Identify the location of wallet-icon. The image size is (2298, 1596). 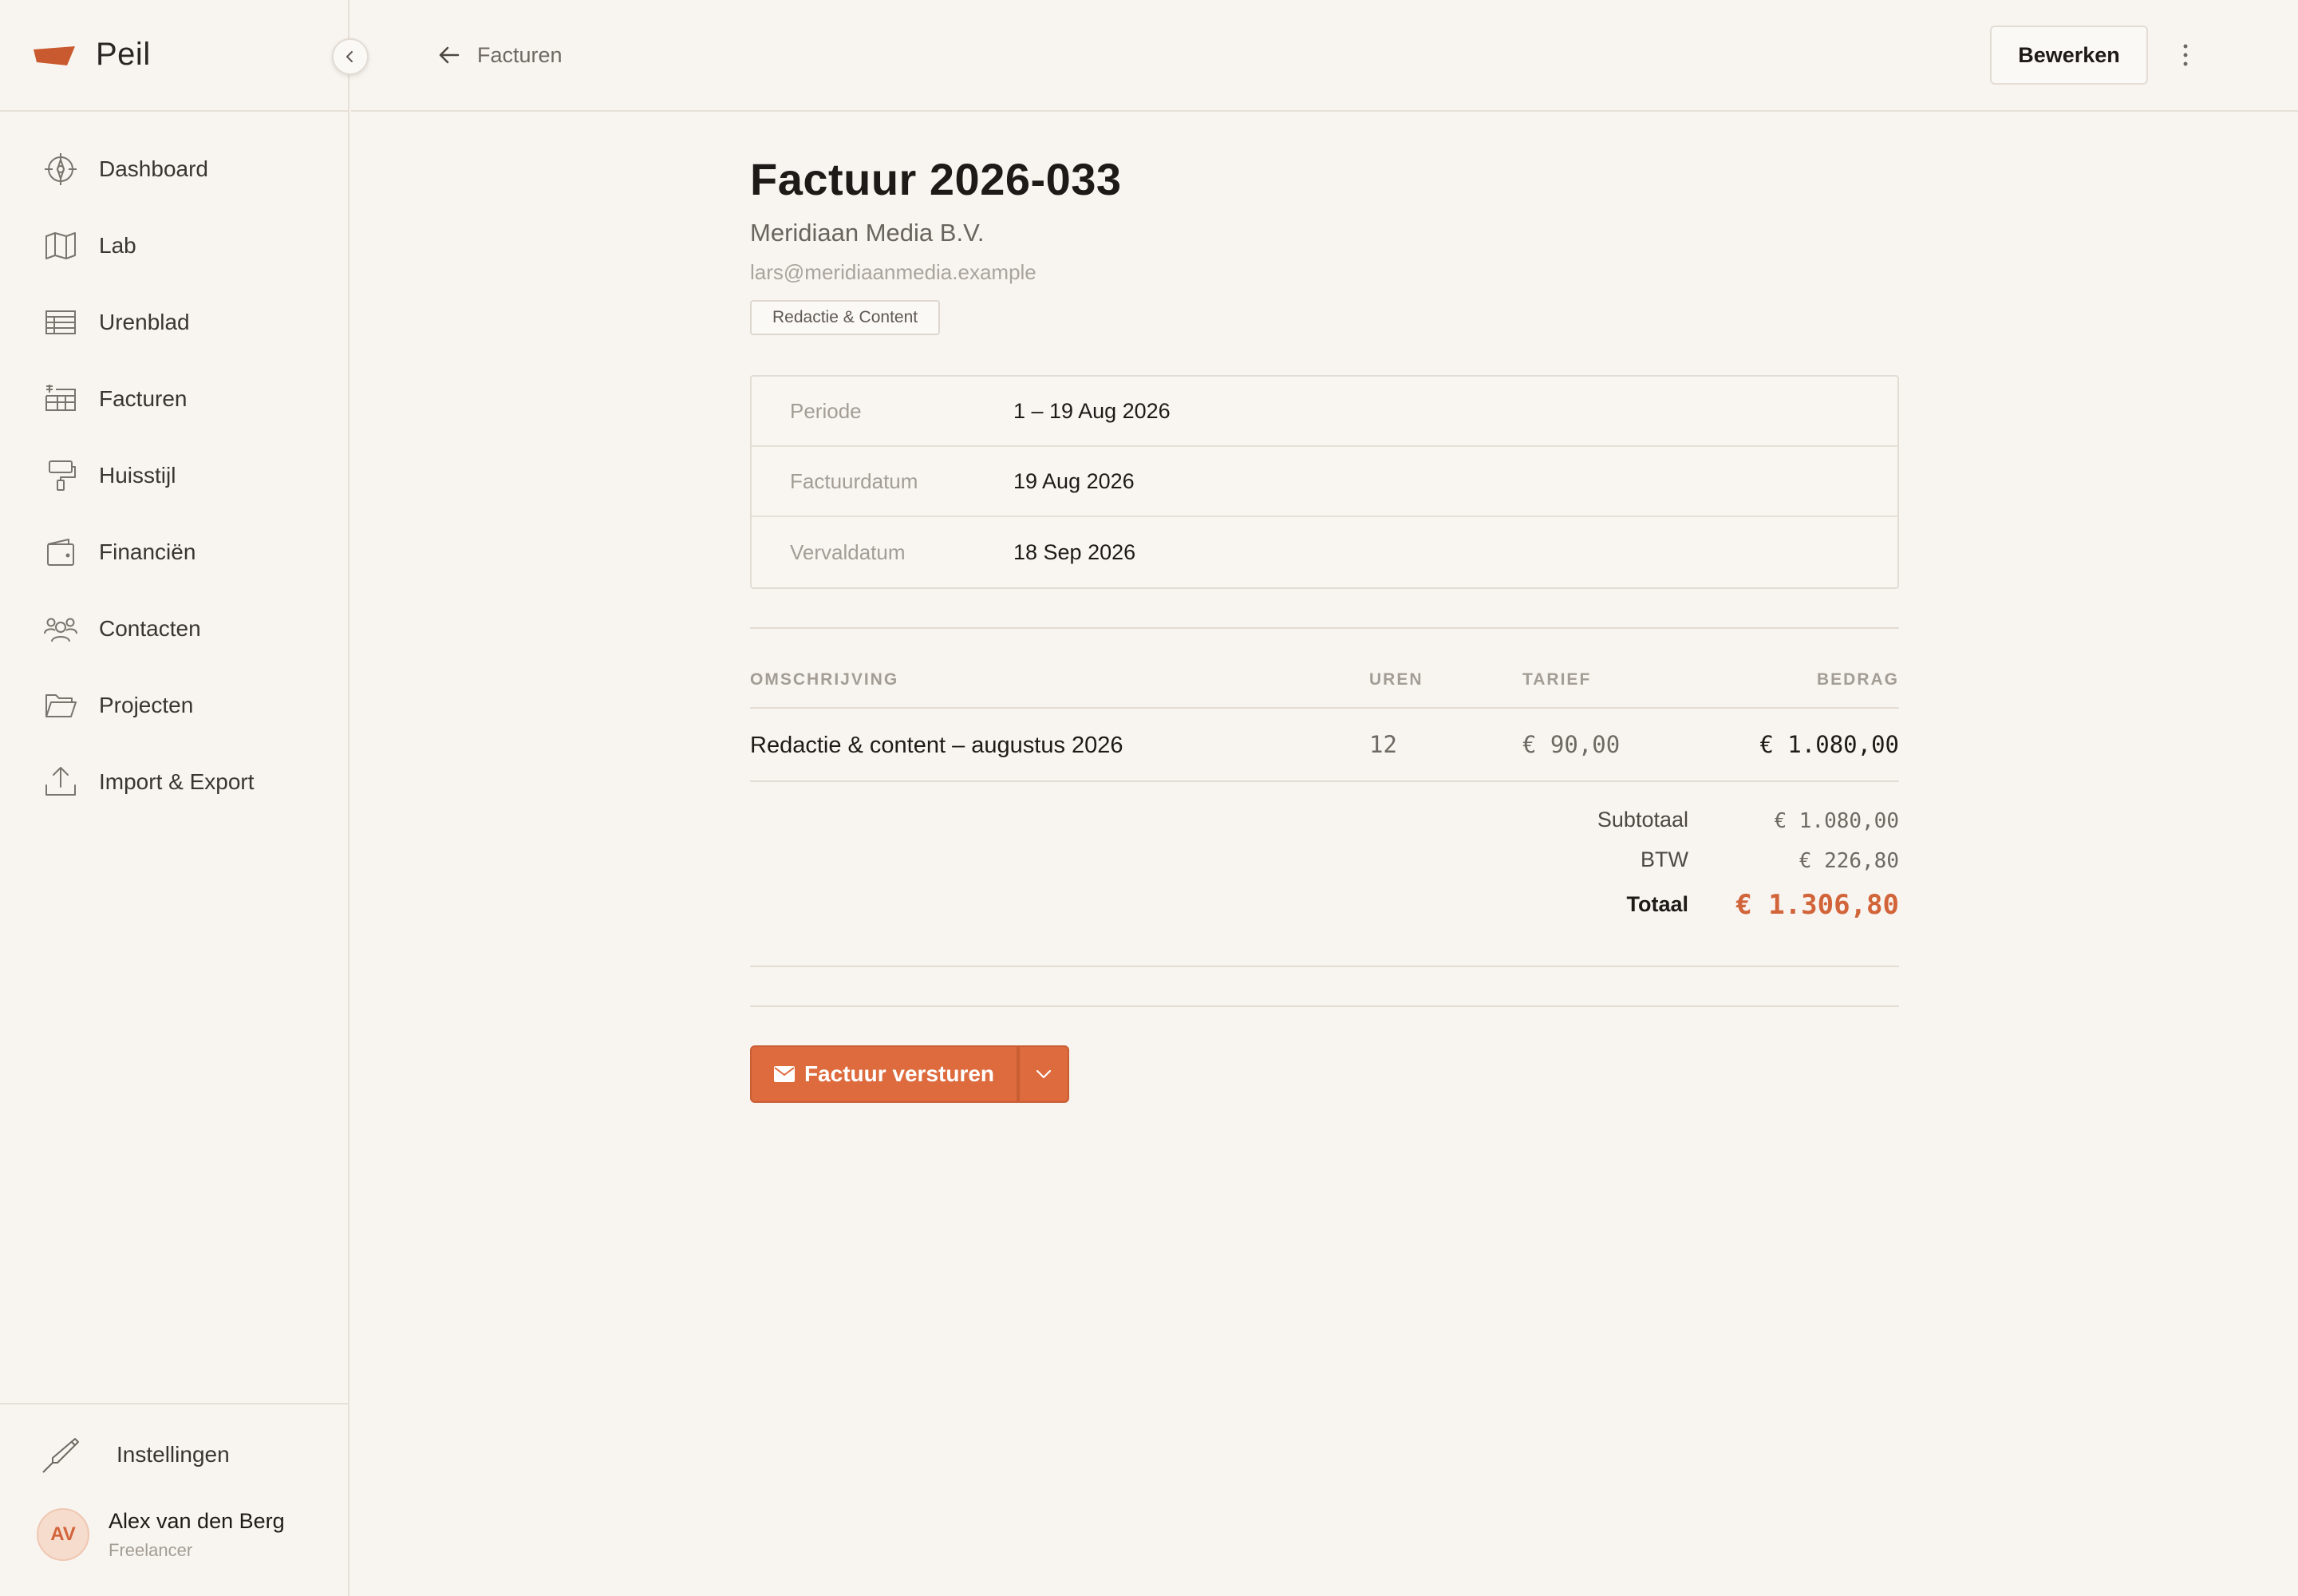
(61, 552).